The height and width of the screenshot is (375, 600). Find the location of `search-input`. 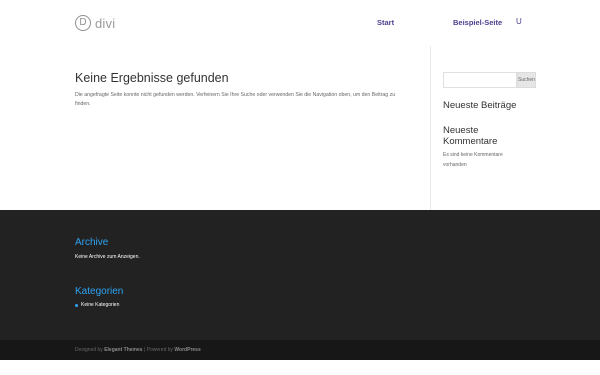

search-input is located at coordinates (480, 80).